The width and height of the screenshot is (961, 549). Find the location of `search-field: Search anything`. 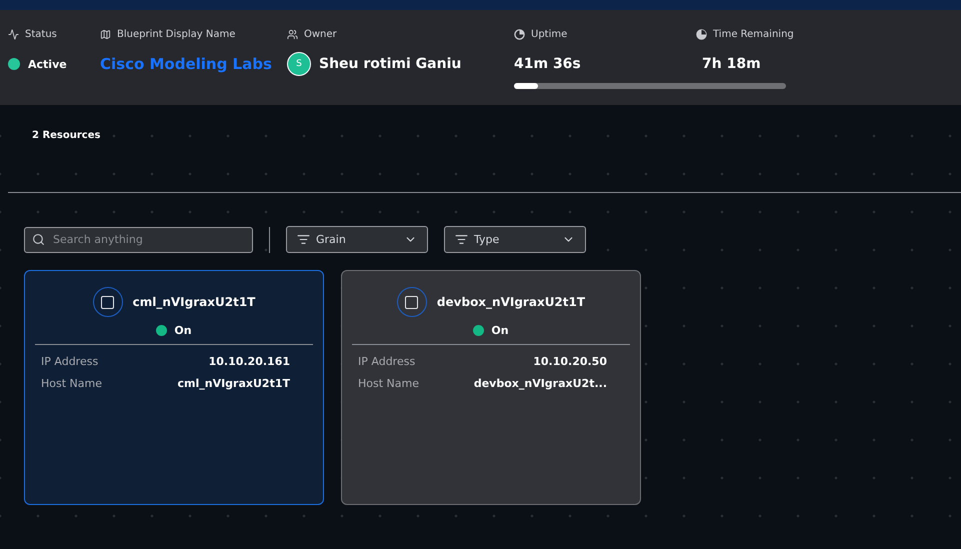

search-field: Search anything is located at coordinates (138, 239).